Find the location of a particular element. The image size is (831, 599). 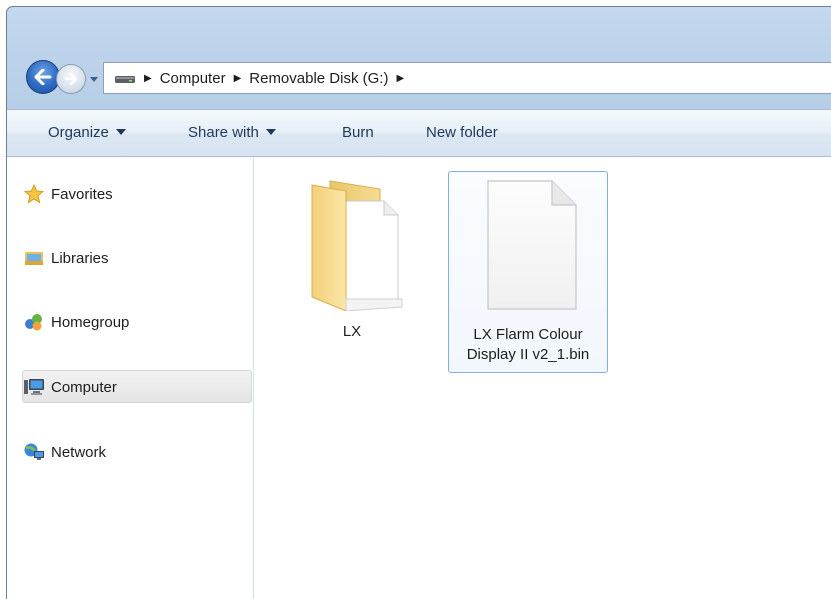

back-button is located at coordinates (43, 77).